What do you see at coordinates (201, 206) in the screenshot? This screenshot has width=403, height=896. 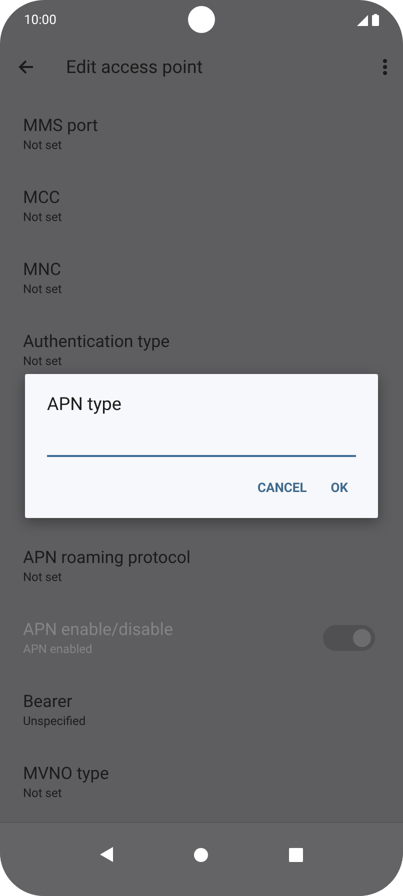 I see `setting-item: MCC Not set` at bounding box center [201, 206].